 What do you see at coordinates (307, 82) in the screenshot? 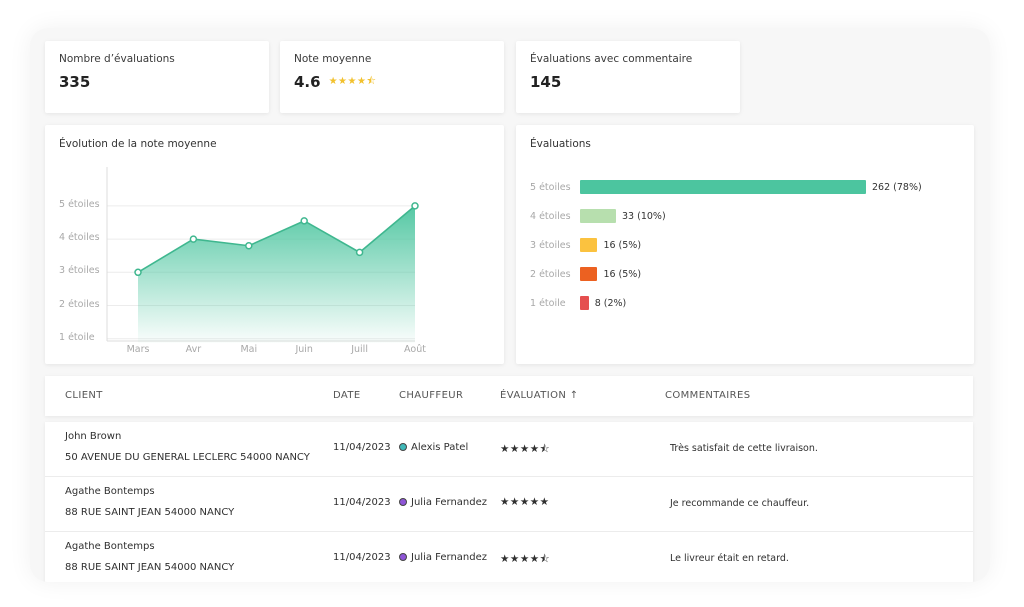
I see `kpi-number: 4.6` at bounding box center [307, 82].